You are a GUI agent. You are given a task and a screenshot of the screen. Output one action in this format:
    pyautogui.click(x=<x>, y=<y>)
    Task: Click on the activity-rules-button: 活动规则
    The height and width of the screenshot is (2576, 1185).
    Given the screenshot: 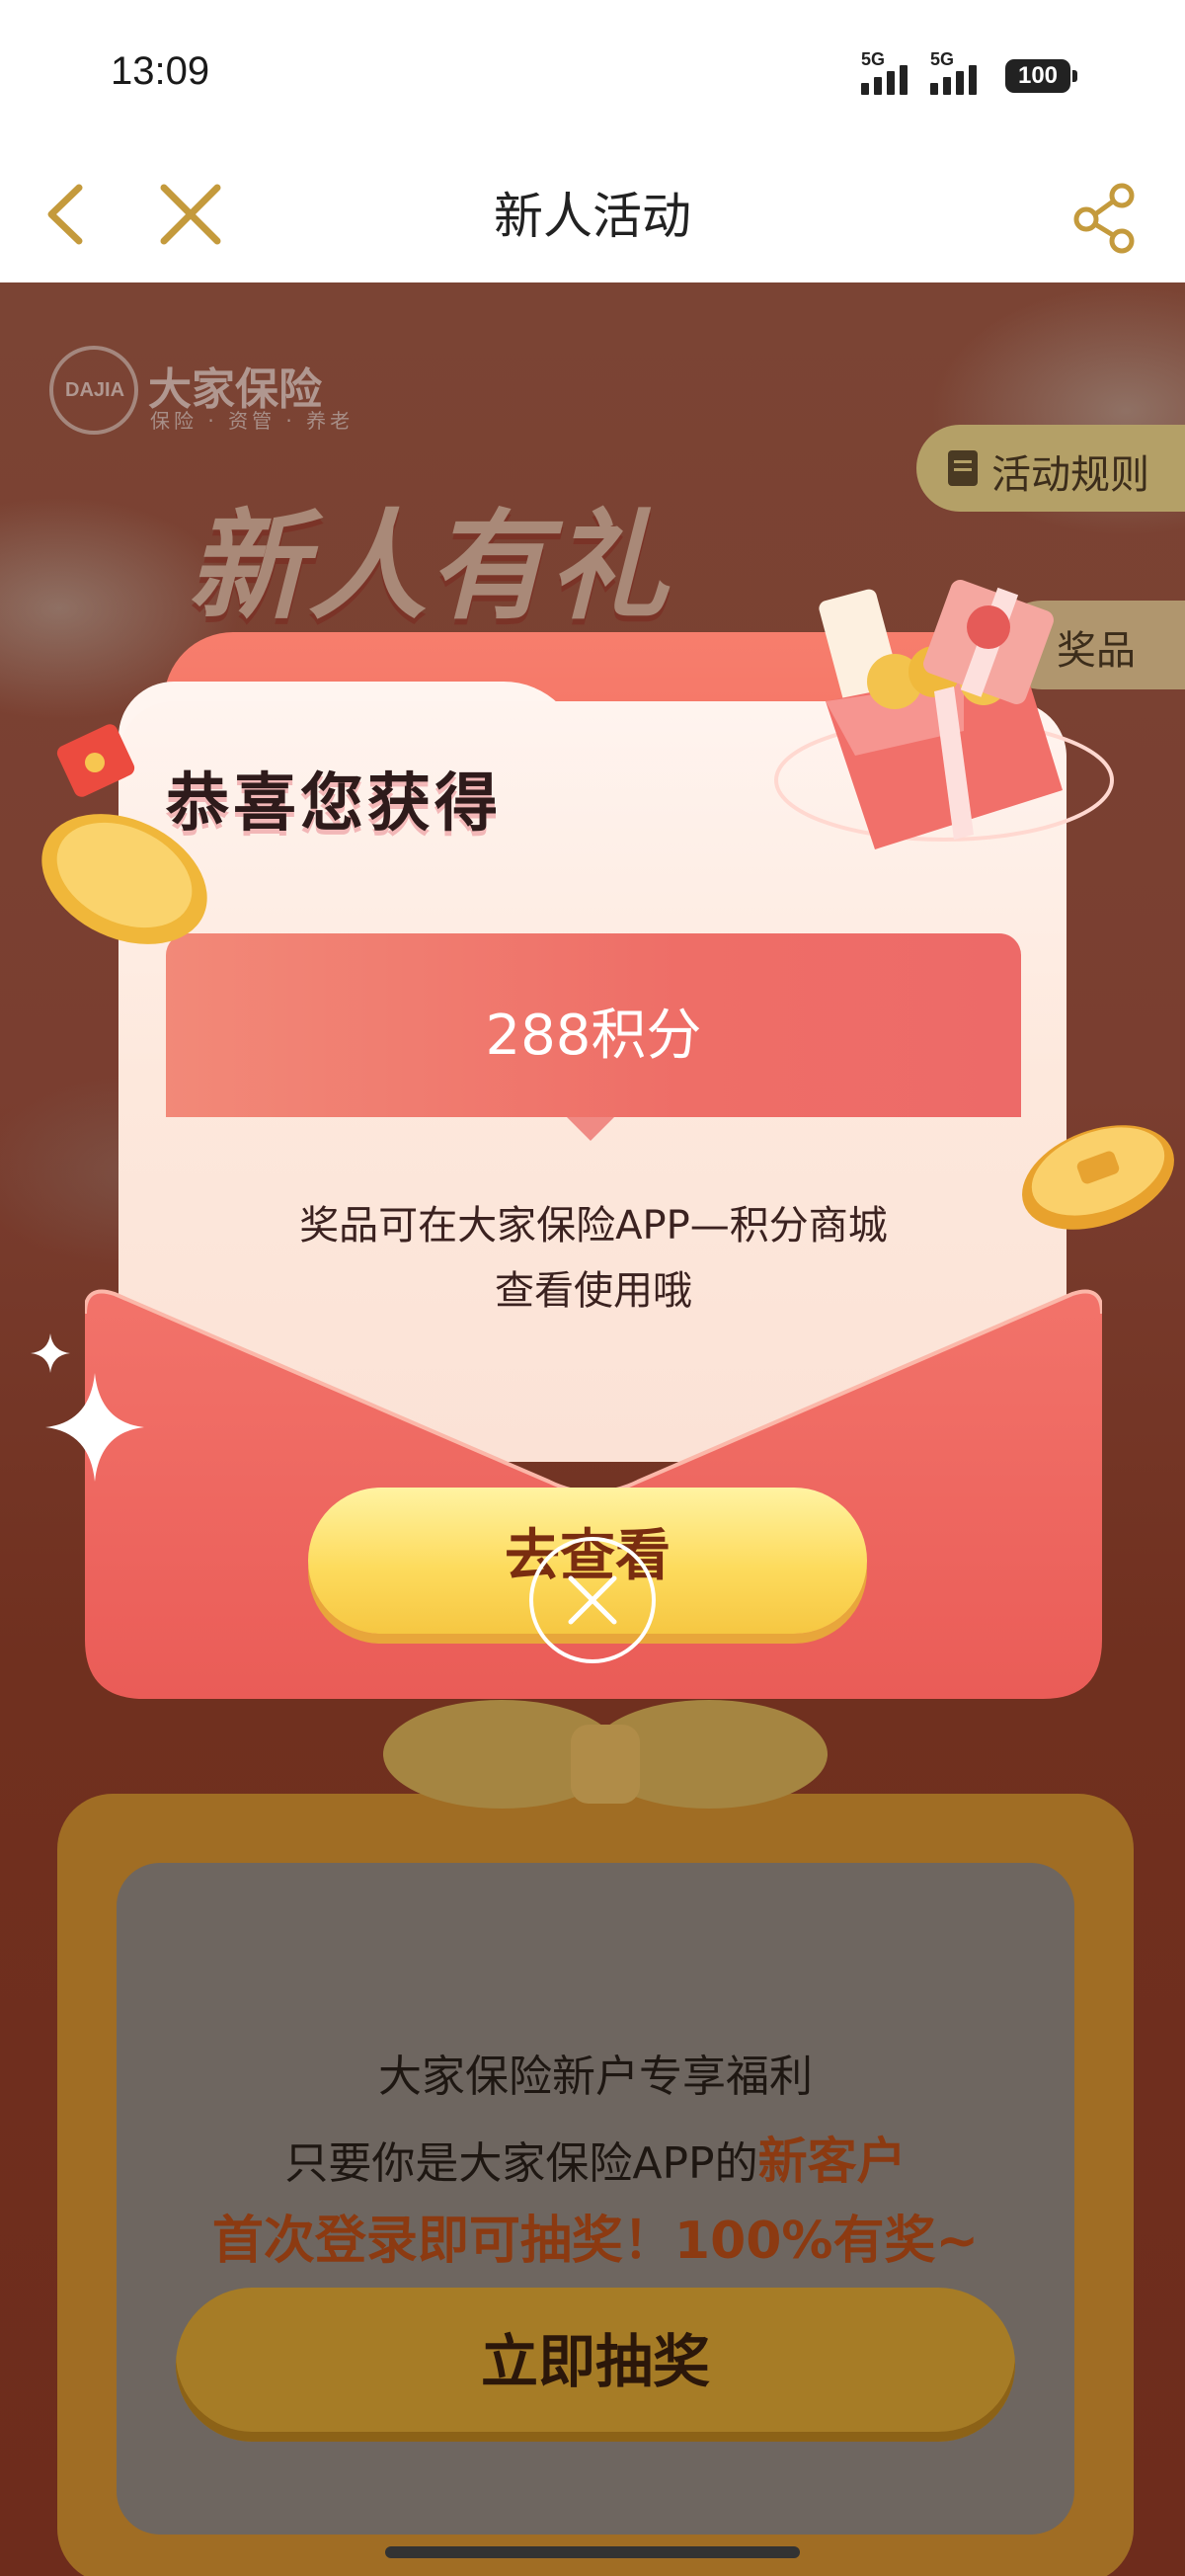 What is the action you would take?
    pyautogui.click(x=1051, y=468)
    